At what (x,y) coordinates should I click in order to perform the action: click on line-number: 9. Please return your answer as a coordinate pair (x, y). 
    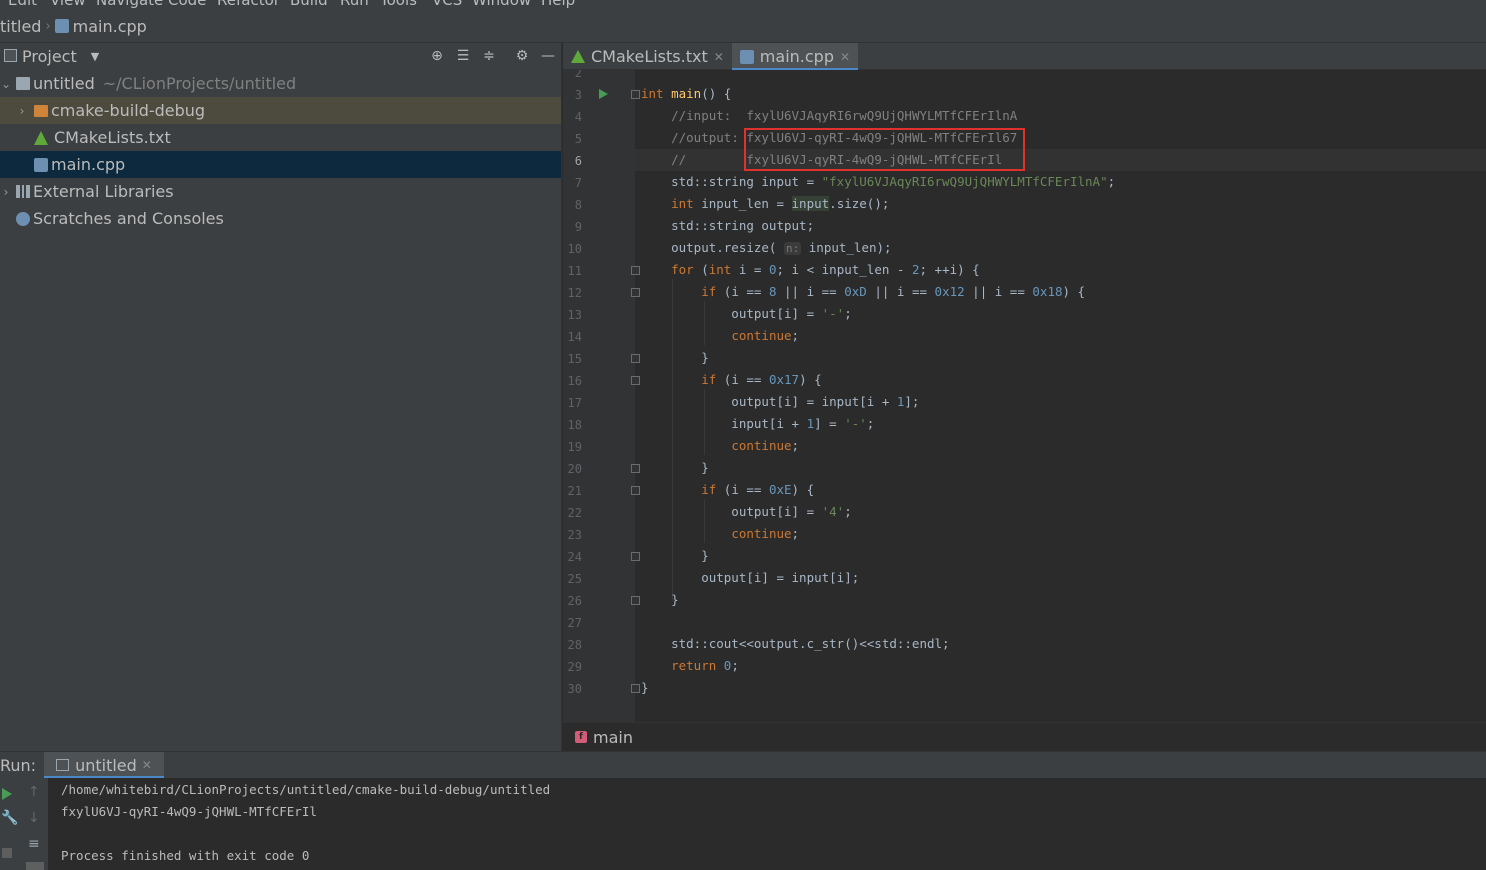
    Looking at the image, I should click on (578, 227).